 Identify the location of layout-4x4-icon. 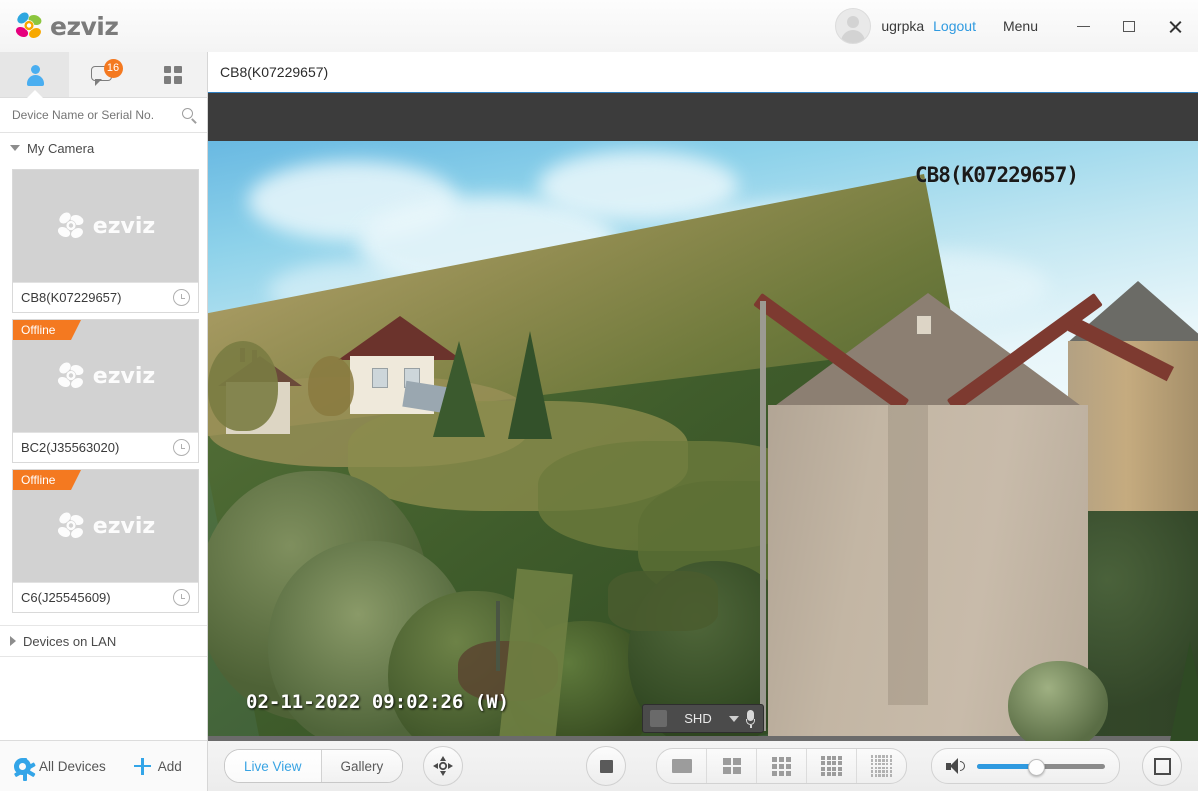
(831, 766).